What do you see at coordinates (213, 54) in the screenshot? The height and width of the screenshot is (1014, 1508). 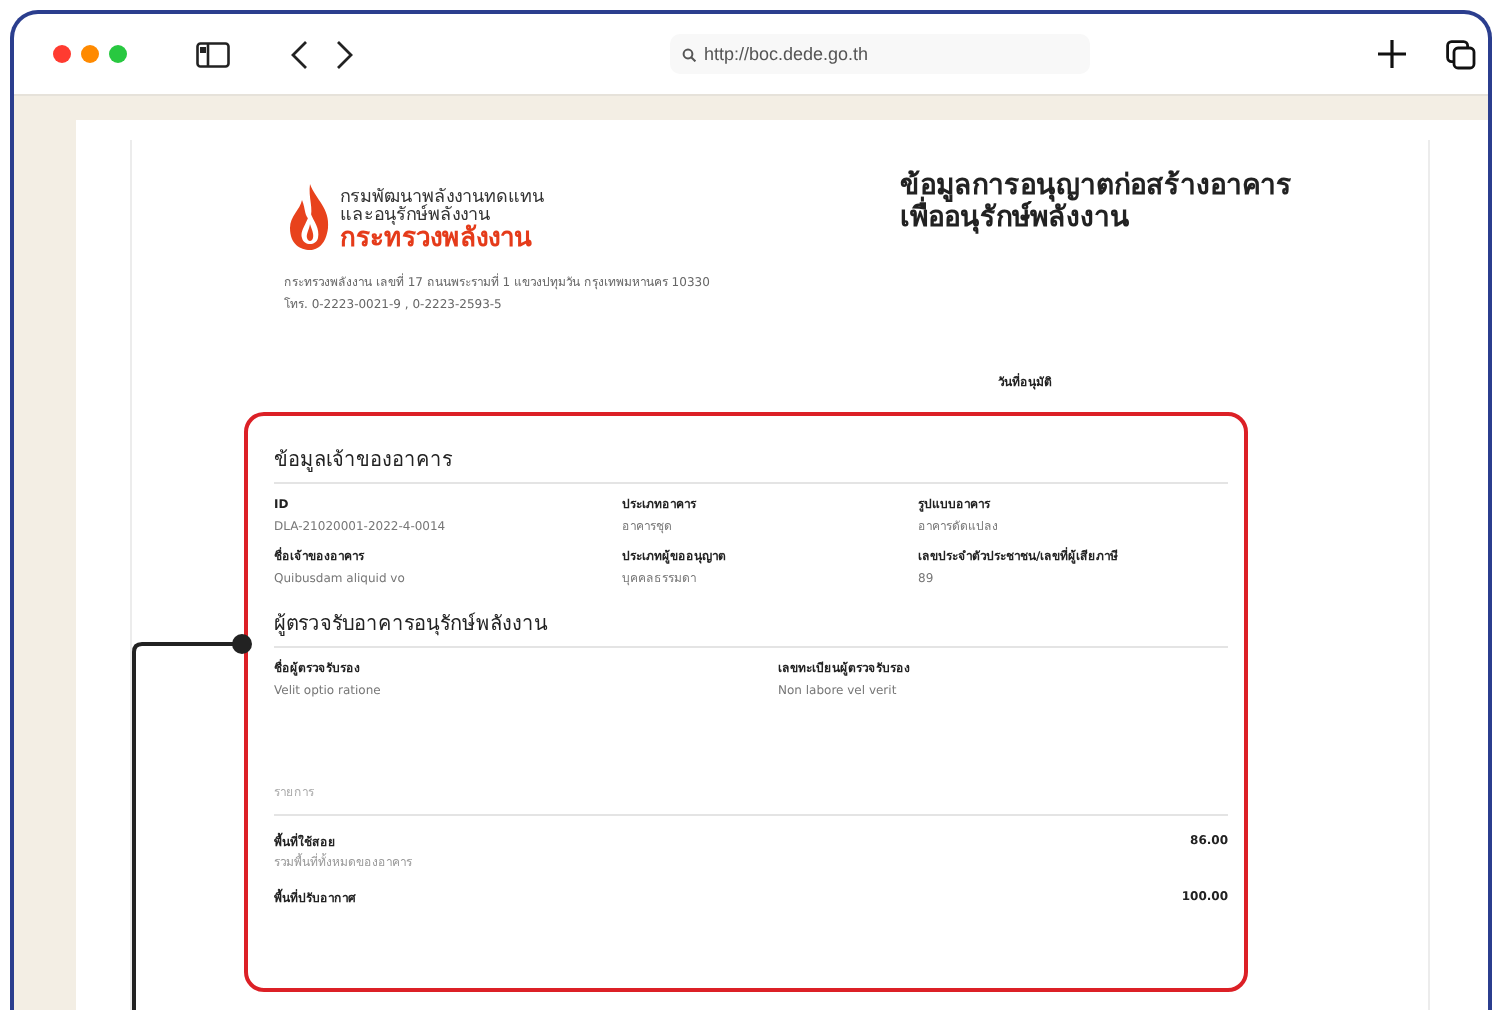 I see `sidebar-icon` at bounding box center [213, 54].